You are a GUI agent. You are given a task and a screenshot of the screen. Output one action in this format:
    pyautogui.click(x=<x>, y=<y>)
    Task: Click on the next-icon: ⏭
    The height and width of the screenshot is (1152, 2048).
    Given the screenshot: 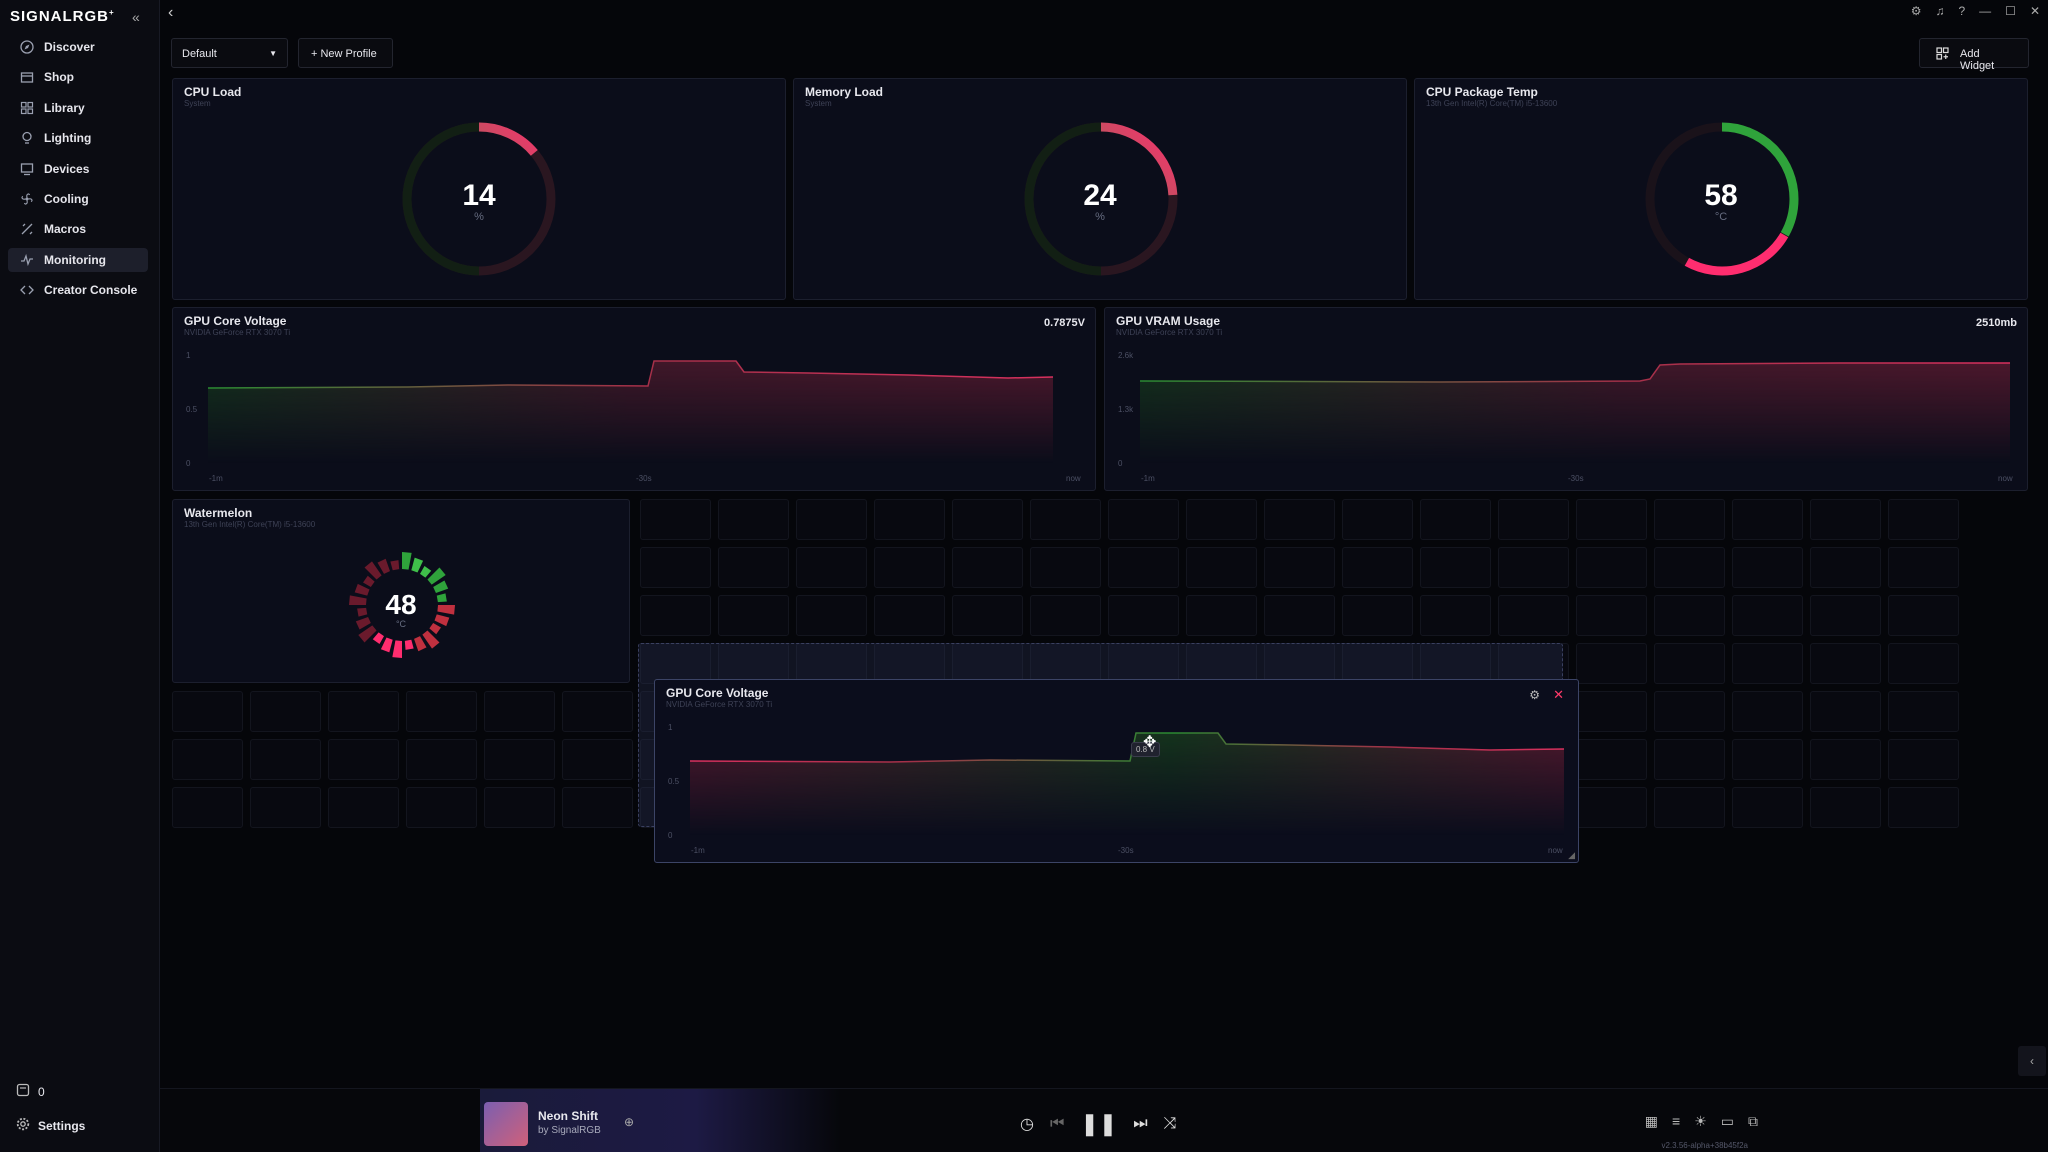 What is the action you would take?
    pyautogui.click(x=1140, y=1124)
    